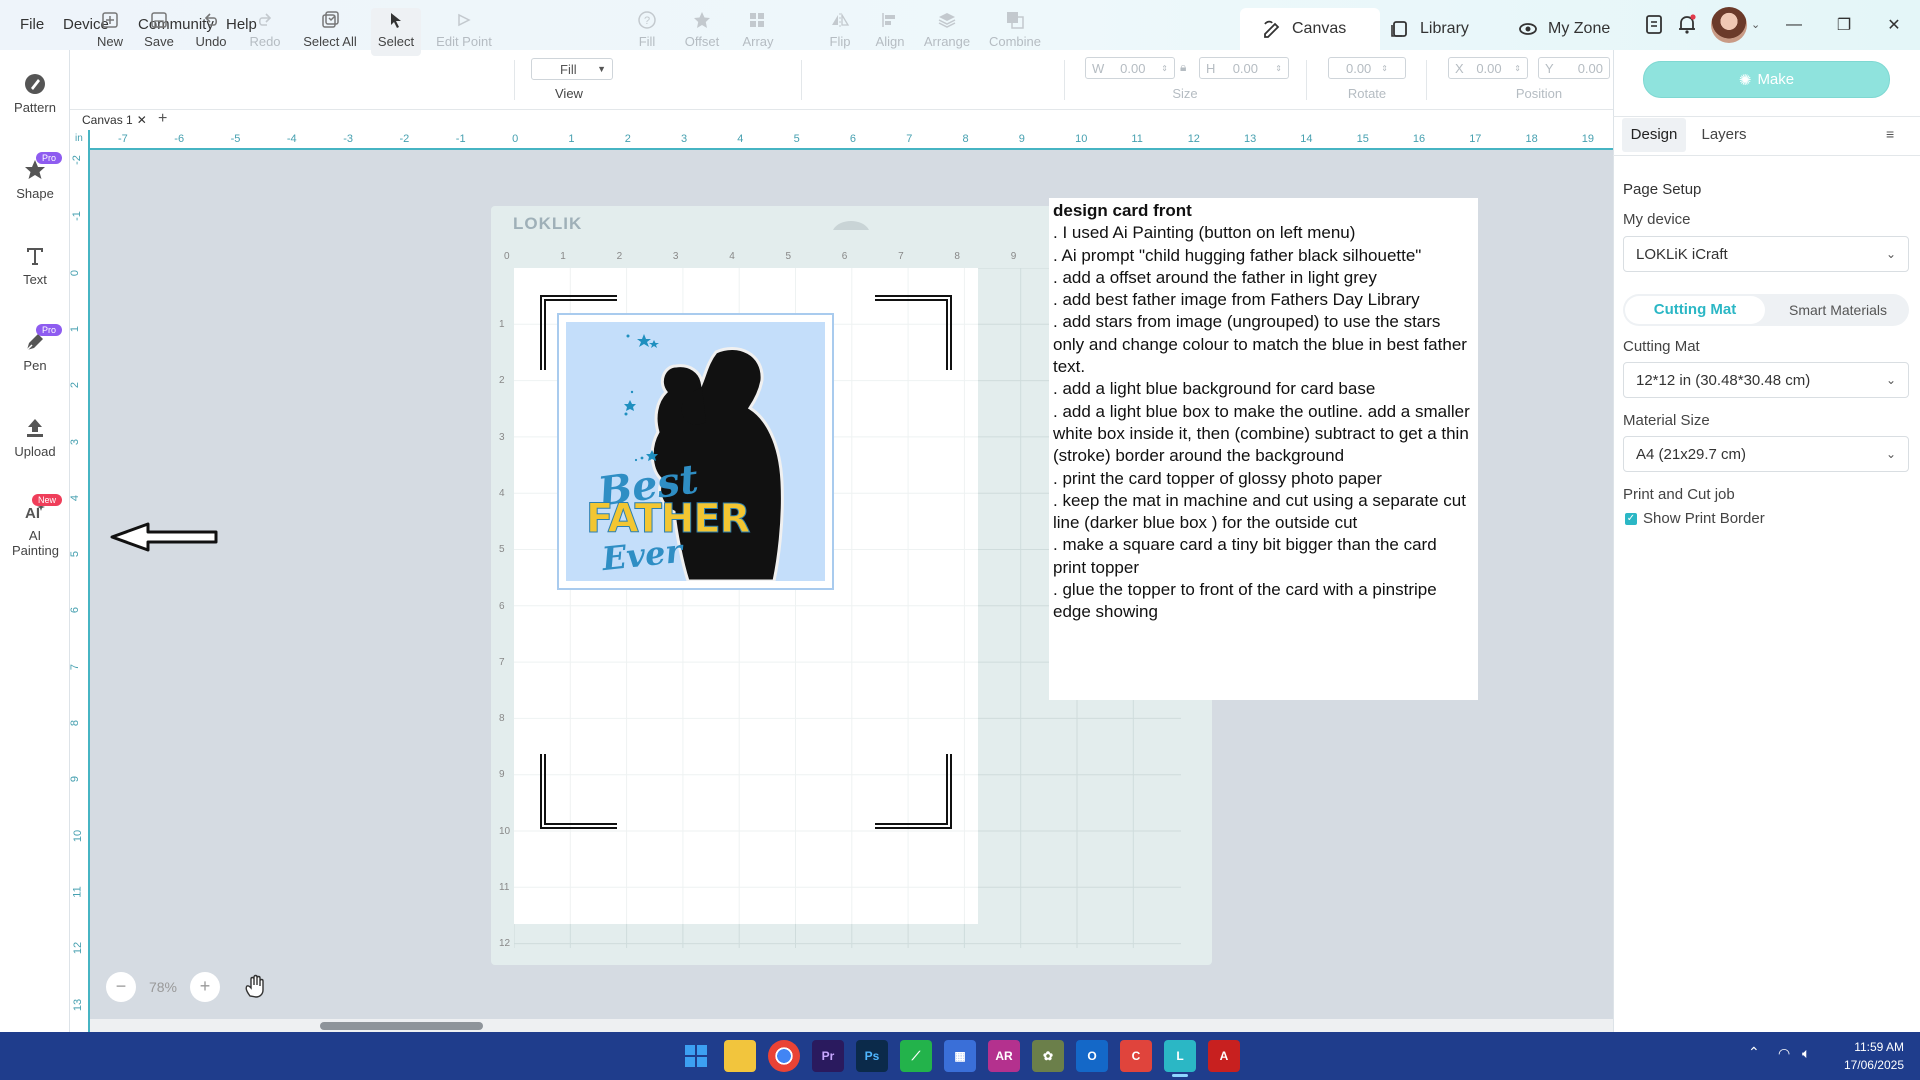  What do you see at coordinates (121, 987) in the screenshot?
I see `zoom-out-button: −` at bounding box center [121, 987].